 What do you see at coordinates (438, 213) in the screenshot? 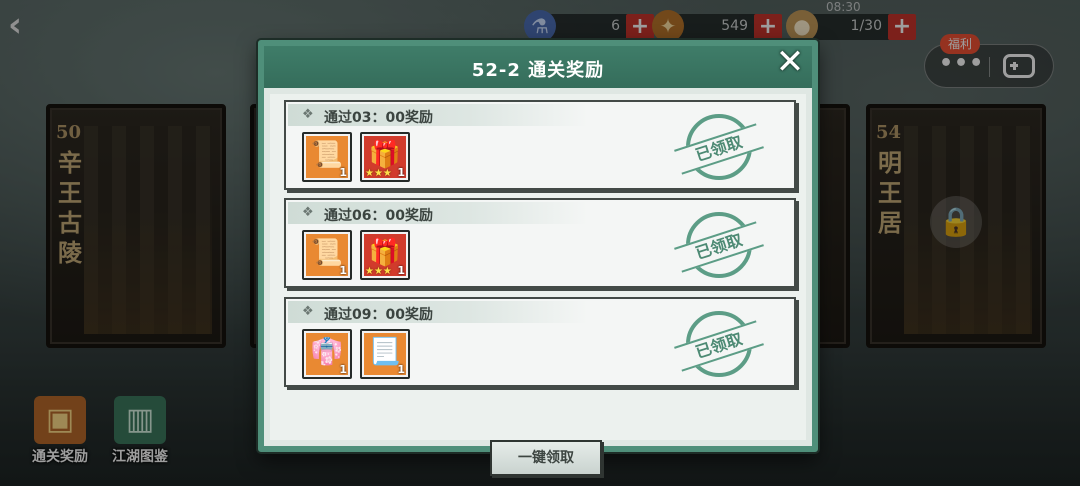
I see `reward-row-header: ❖ 通过06：00奖励` at bounding box center [438, 213].